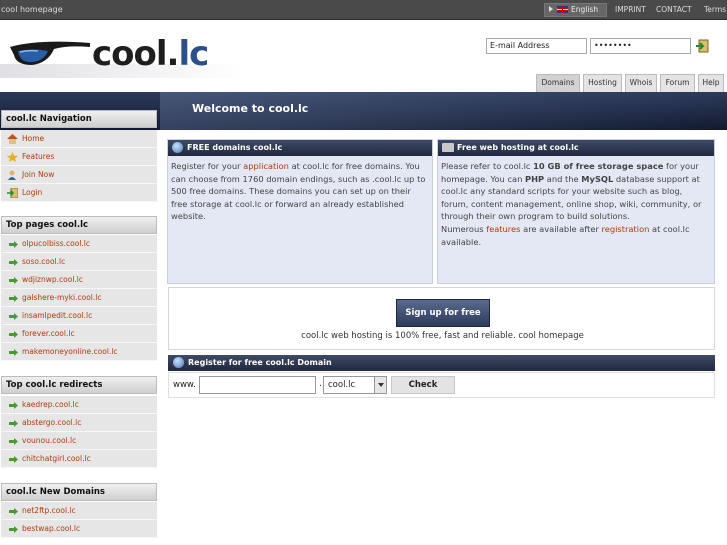 This screenshot has width=727, height=545. What do you see at coordinates (562, 9) in the screenshot?
I see `uk-flag-icon` at bounding box center [562, 9].